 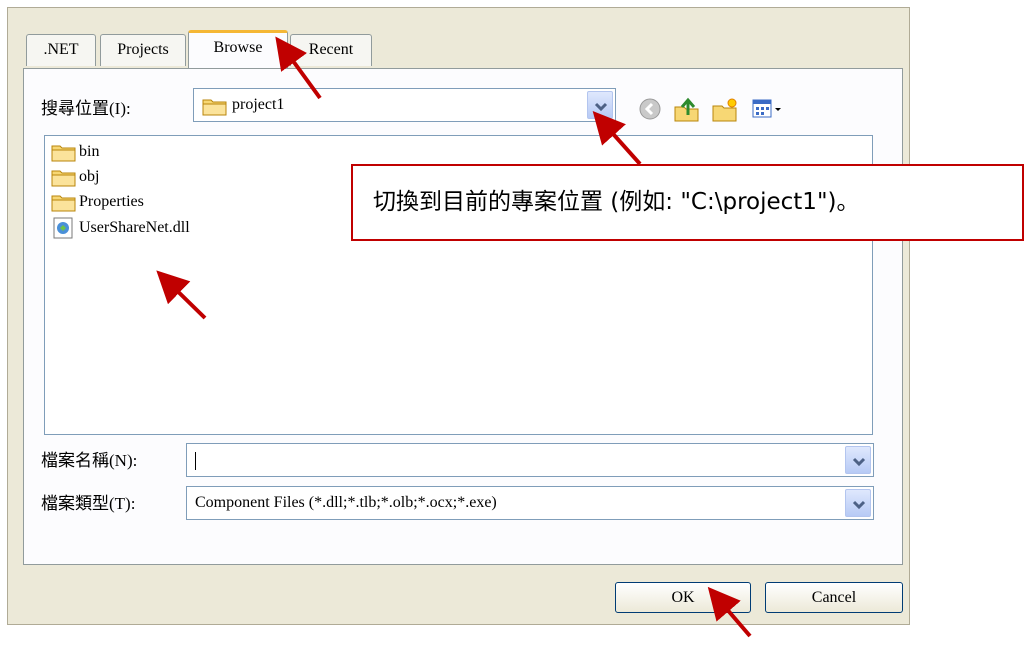 I want to click on look-in-label: 搜尋位置(I):, so click(x=86, y=108).